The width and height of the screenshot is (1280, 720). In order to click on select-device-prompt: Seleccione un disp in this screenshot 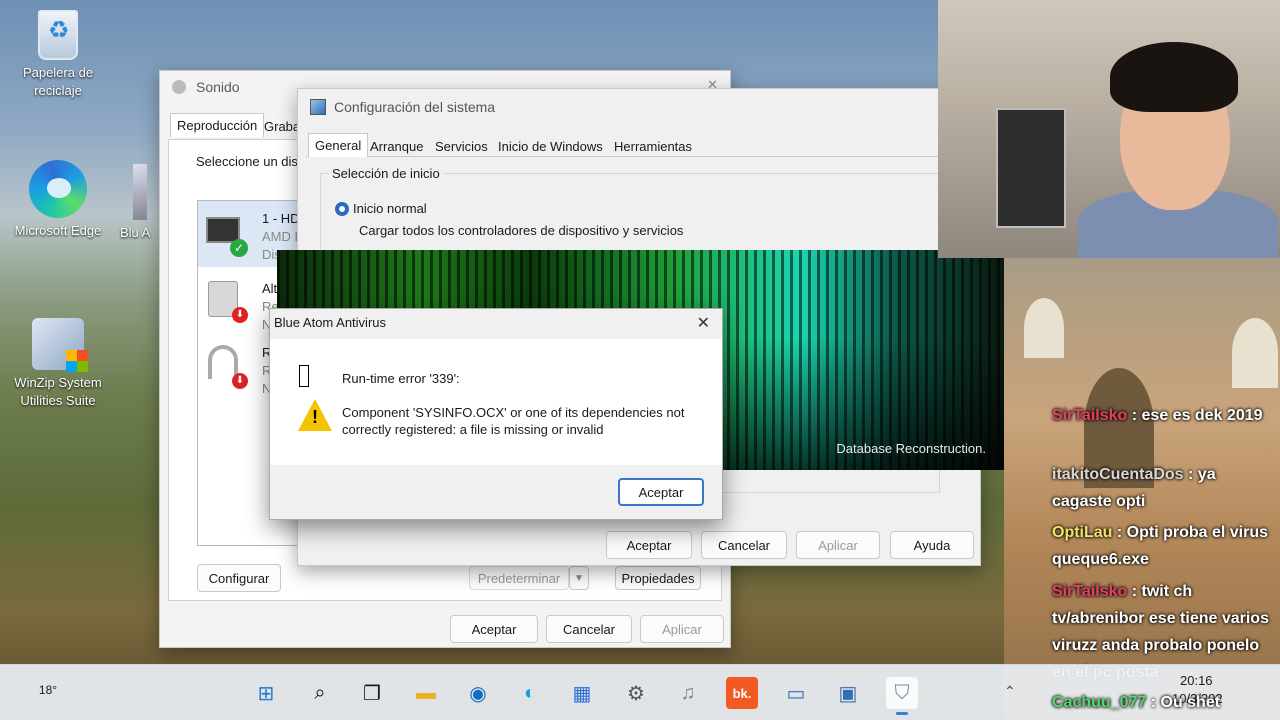, I will do `click(251, 161)`.